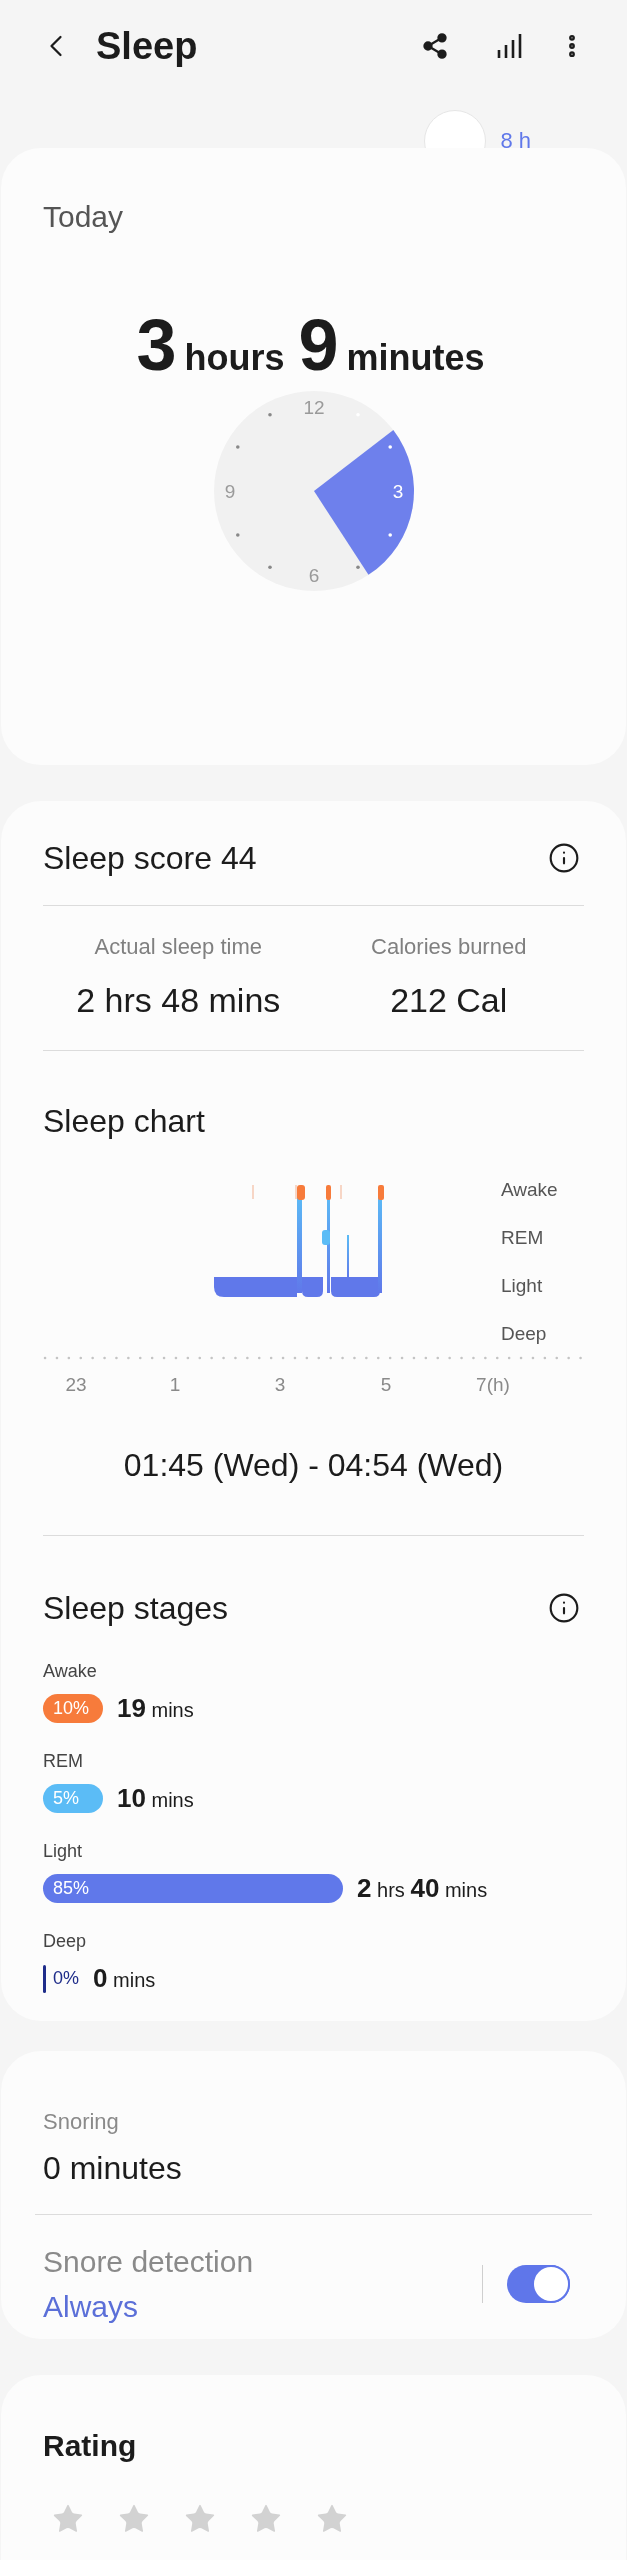 This screenshot has height=2560, width=627. What do you see at coordinates (515, 137) in the screenshot?
I see `goal-label: 8 h` at bounding box center [515, 137].